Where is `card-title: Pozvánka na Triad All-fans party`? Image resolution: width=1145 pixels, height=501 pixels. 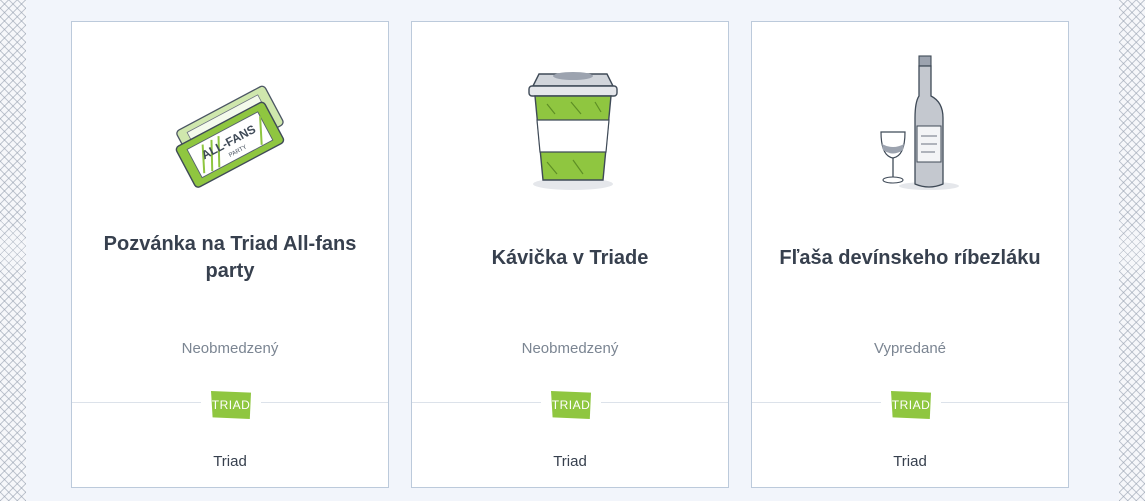
card-title: Pozvánka na Triad All-fans party is located at coordinates (230, 257).